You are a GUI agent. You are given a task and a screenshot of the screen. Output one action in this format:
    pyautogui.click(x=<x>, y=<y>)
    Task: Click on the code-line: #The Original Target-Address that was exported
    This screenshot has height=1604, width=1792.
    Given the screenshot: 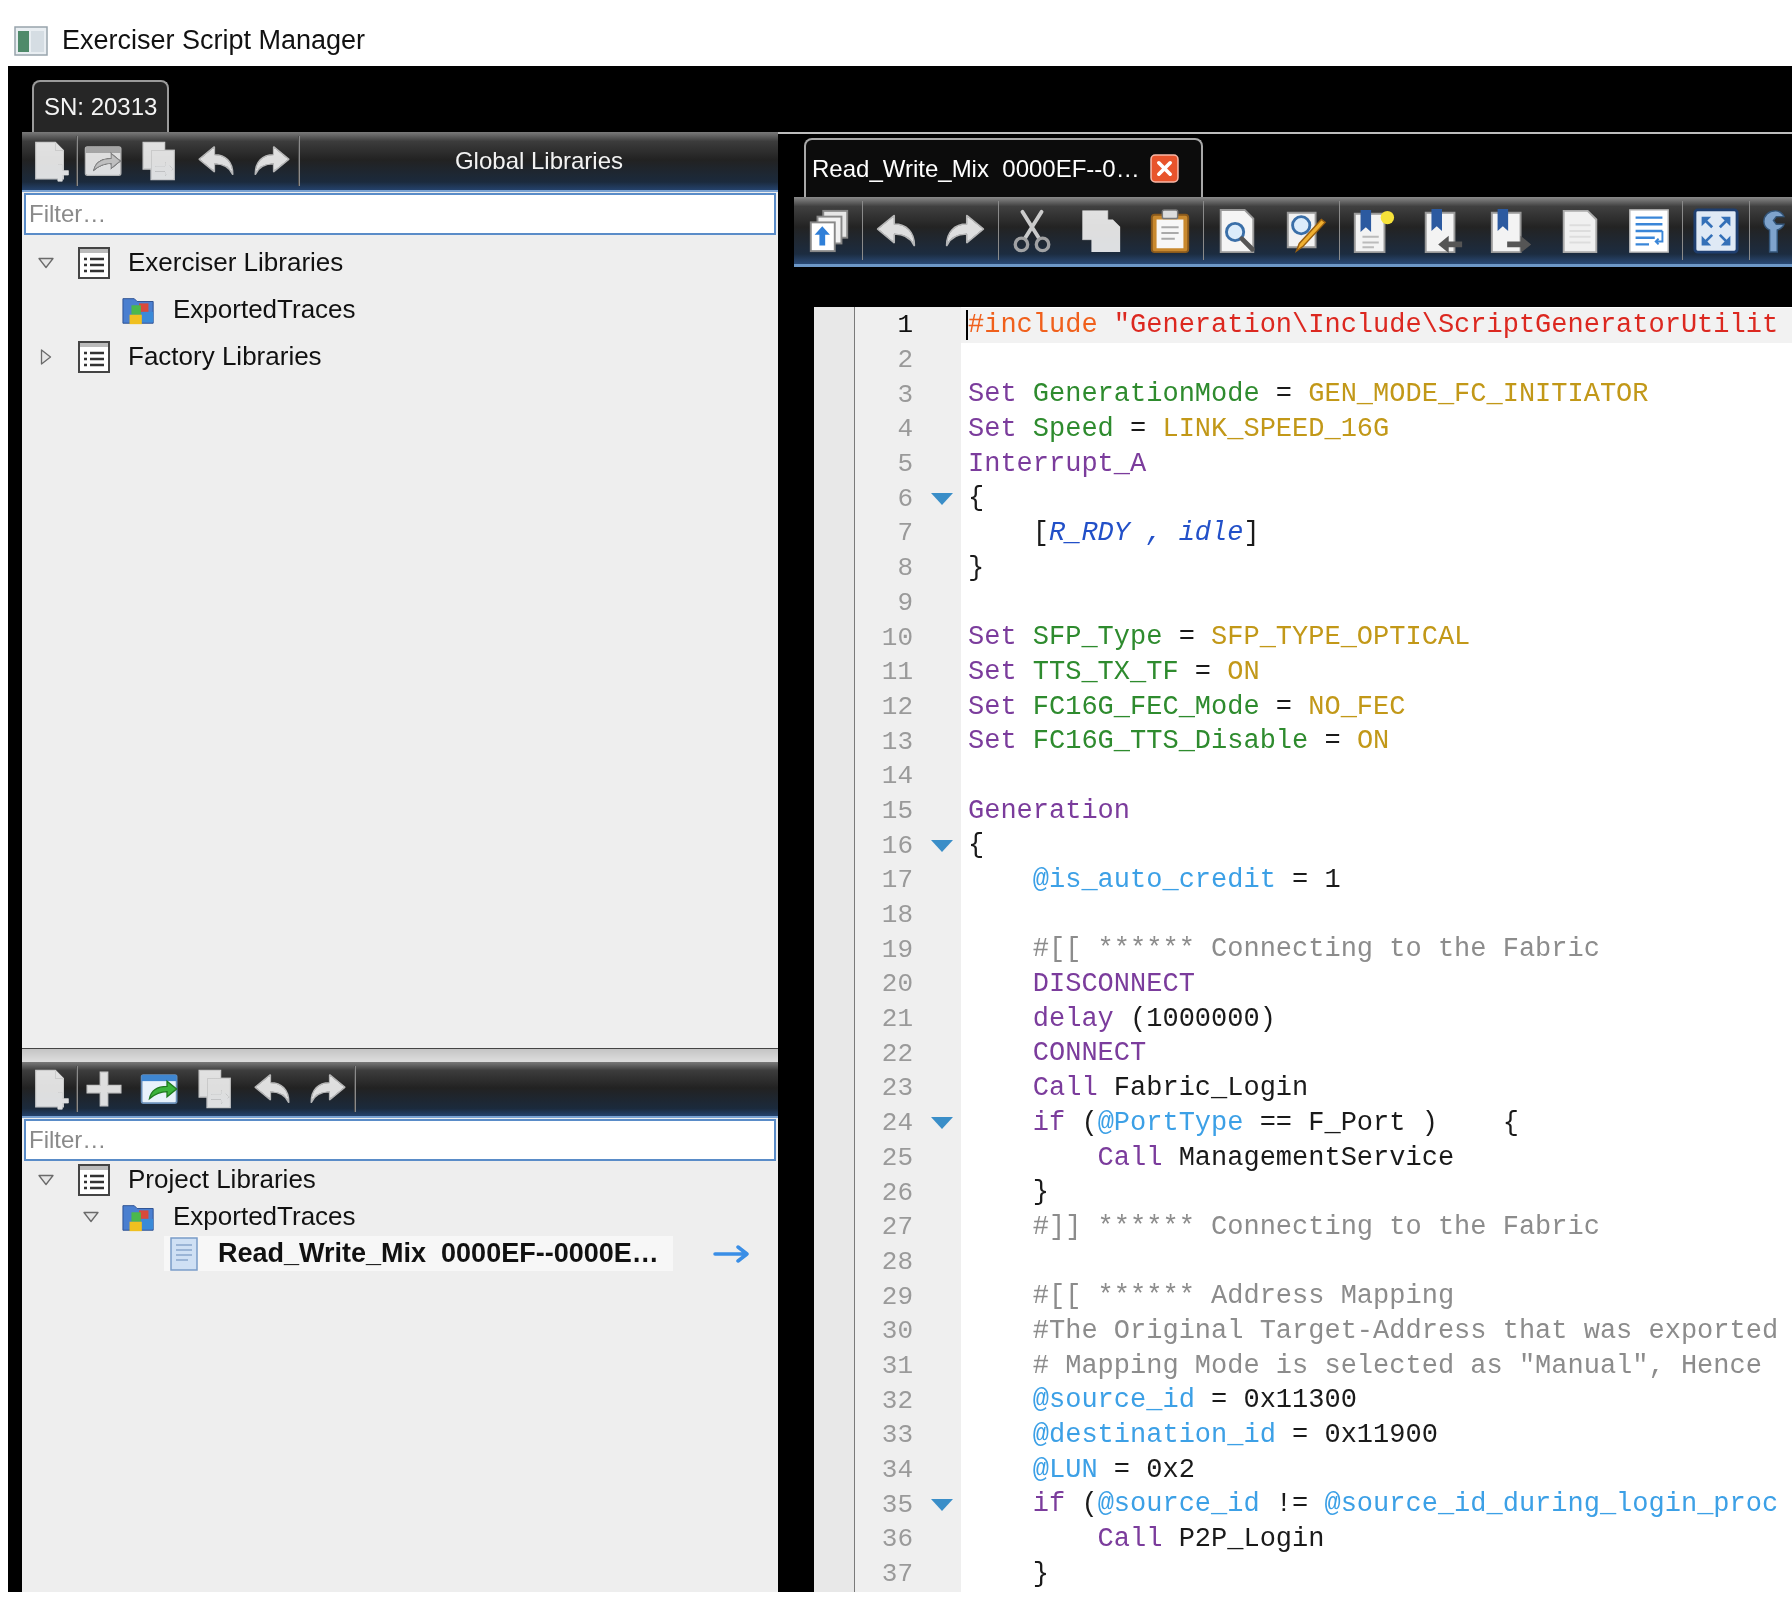 What is the action you would take?
    pyautogui.click(x=1405, y=1331)
    